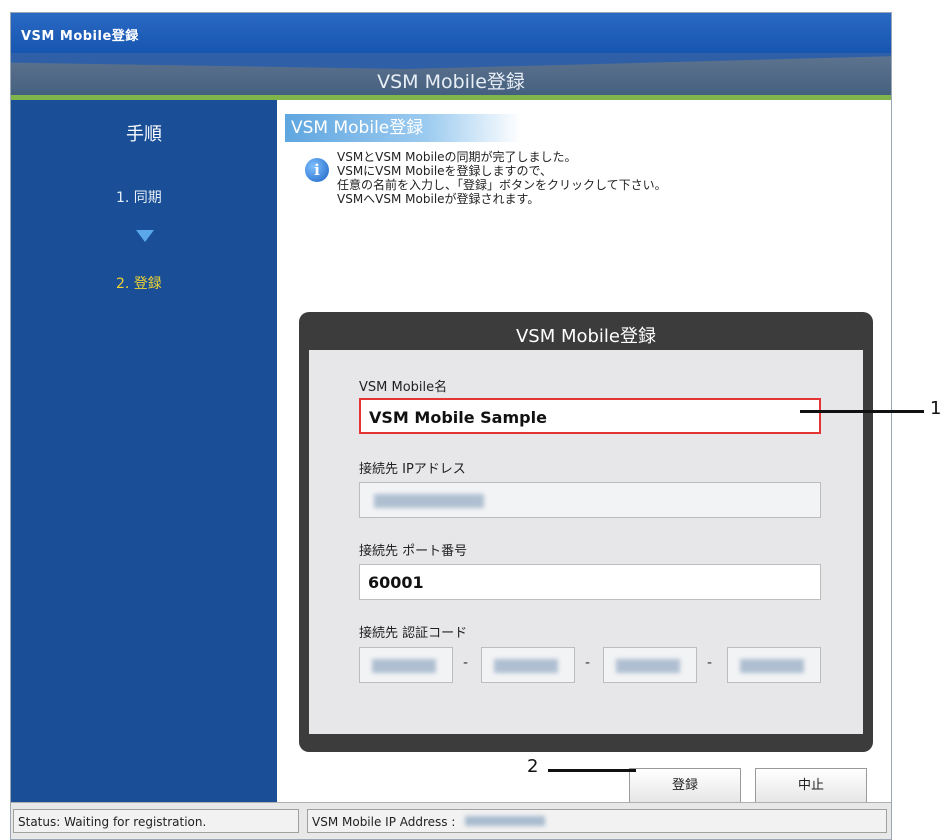 This screenshot has width=949, height=840. I want to click on section-title: VSM Mobile登録, so click(403, 128).